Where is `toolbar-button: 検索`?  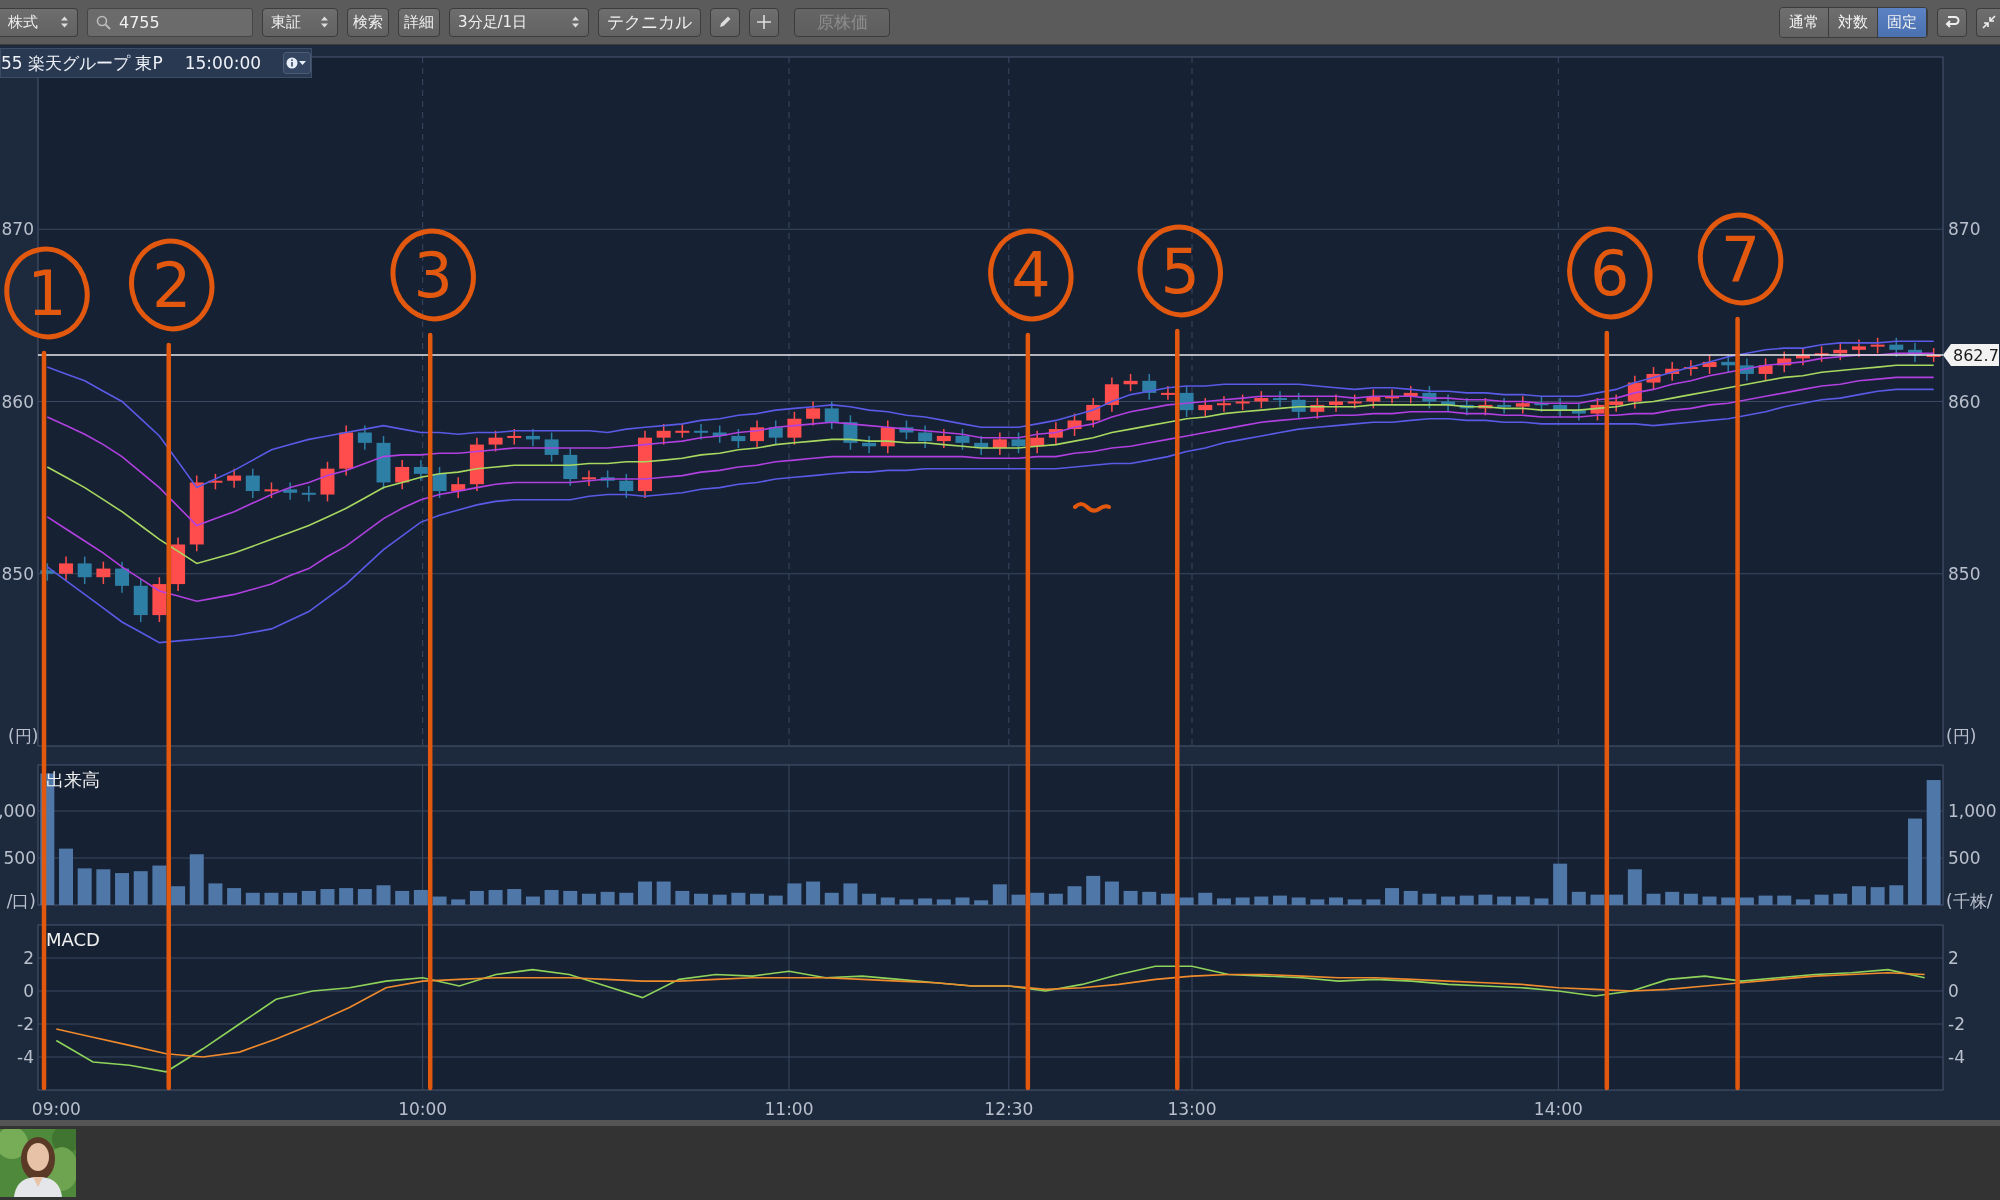 toolbar-button: 検索 is located at coordinates (368, 22).